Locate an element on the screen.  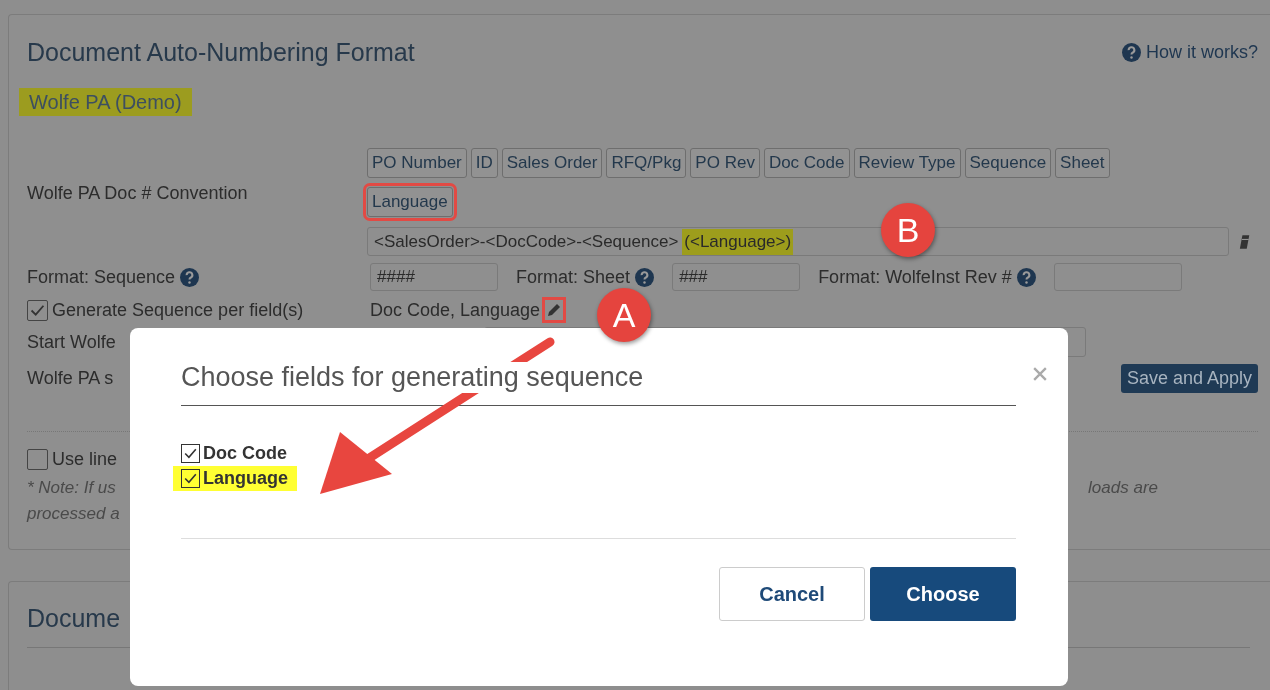
save-and-apply-button: Save and Apply is located at coordinates (1189, 378).